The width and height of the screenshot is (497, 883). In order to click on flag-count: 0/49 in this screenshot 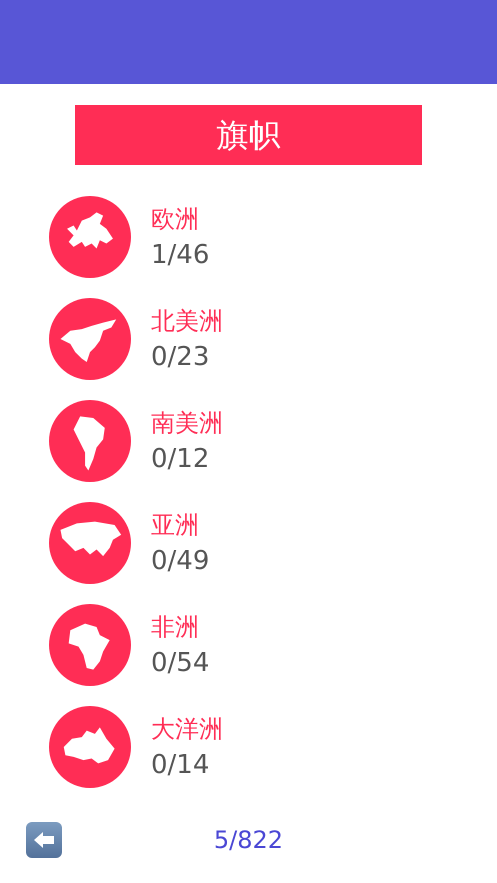, I will do `click(180, 561)`.